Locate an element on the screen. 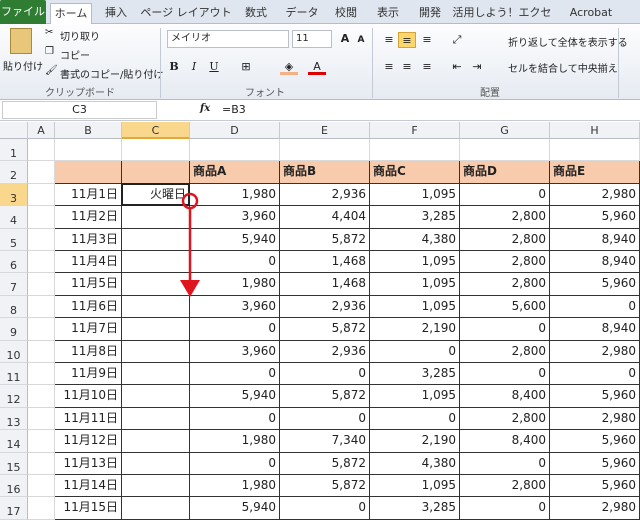 This screenshot has height=520, width=640. row-header-17: 17 is located at coordinates (14, 508).